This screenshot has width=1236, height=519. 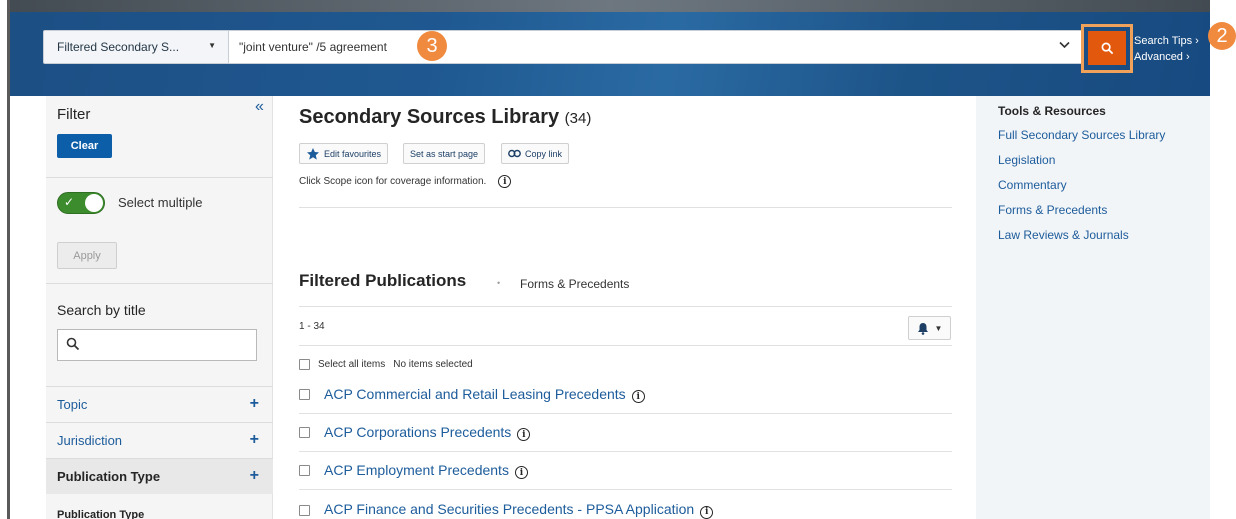 What do you see at coordinates (1166, 57) in the screenshot?
I see `advanced-search-link: Advanced ›` at bounding box center [1166, 57].